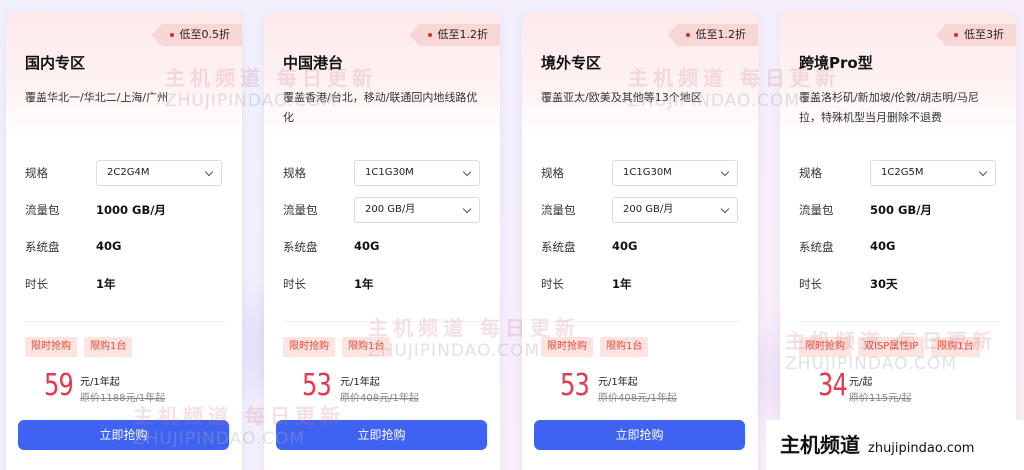 The height and width of the screenshot is (470, 1024). What do you see at coordinates (880, 398) in the screenshot?
I see `original-price: 原价115元/起` at bounding box center [880, 398].